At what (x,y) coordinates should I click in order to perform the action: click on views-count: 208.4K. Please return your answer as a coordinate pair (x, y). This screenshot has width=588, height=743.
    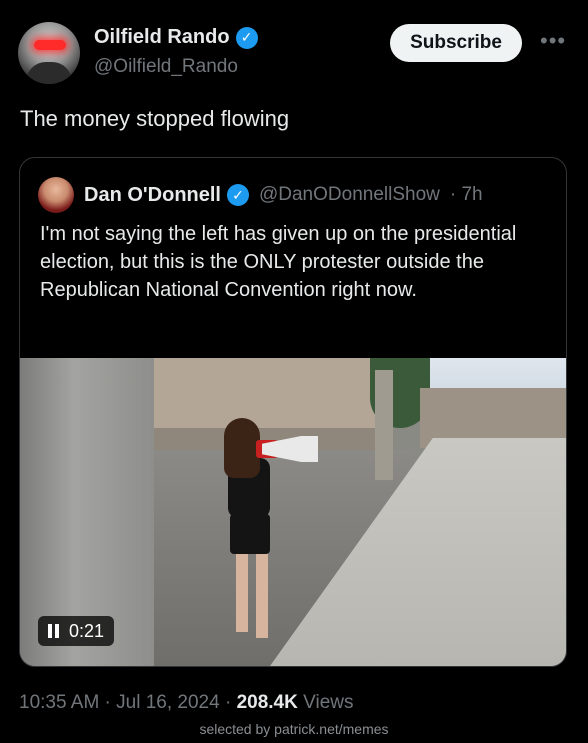
    Looking at the image, I should click on (267, 702).